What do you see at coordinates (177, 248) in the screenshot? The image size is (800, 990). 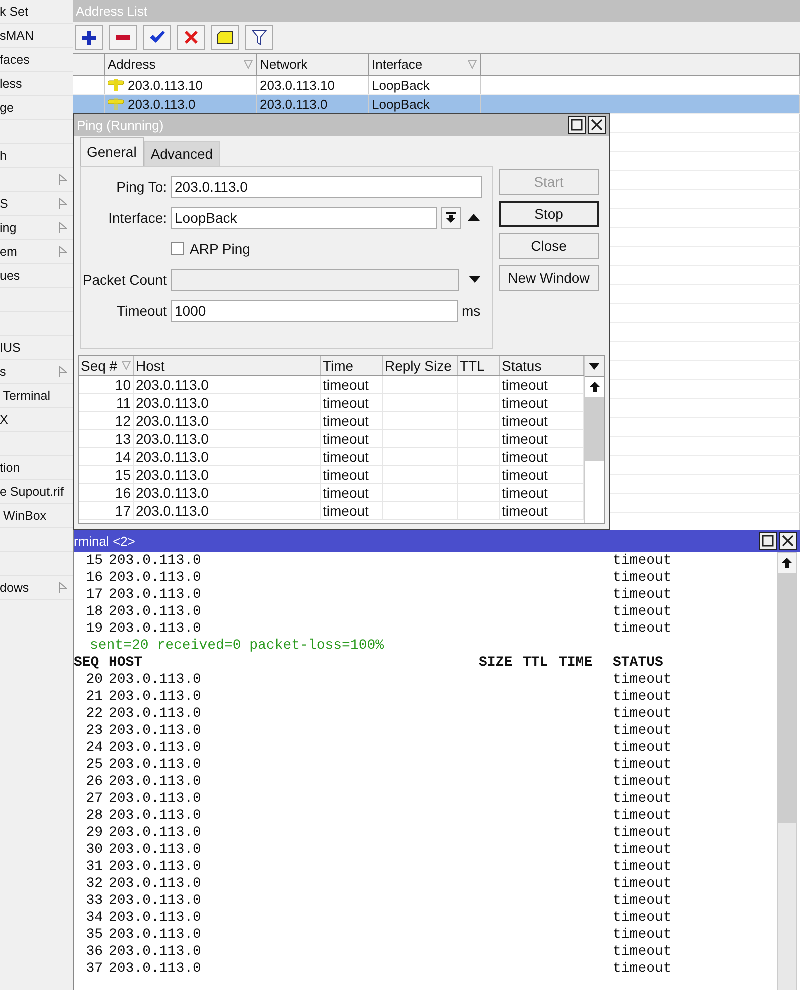 I see `checkbox` at bounding box center [177, 248].